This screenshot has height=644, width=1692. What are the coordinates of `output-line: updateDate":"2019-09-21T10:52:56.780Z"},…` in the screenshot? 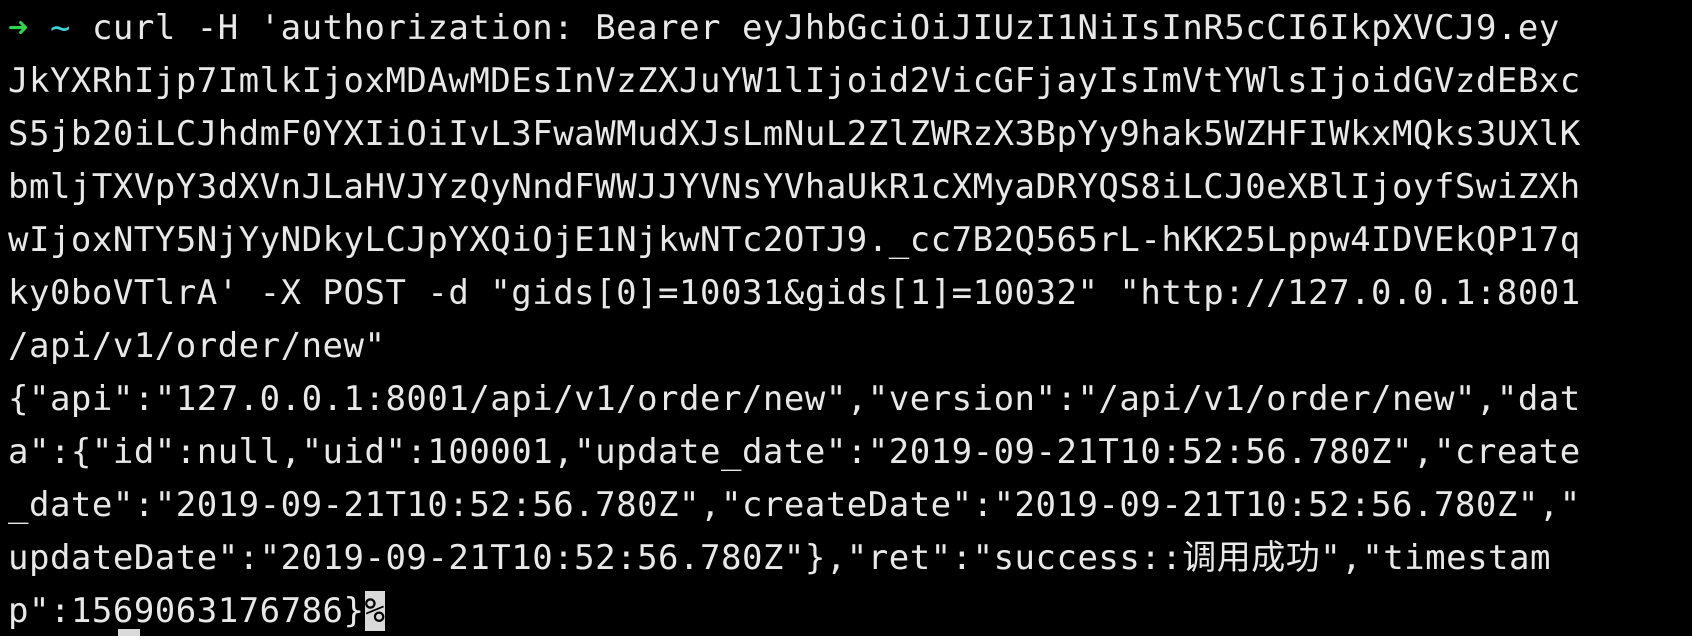 It's located at (779, 558).